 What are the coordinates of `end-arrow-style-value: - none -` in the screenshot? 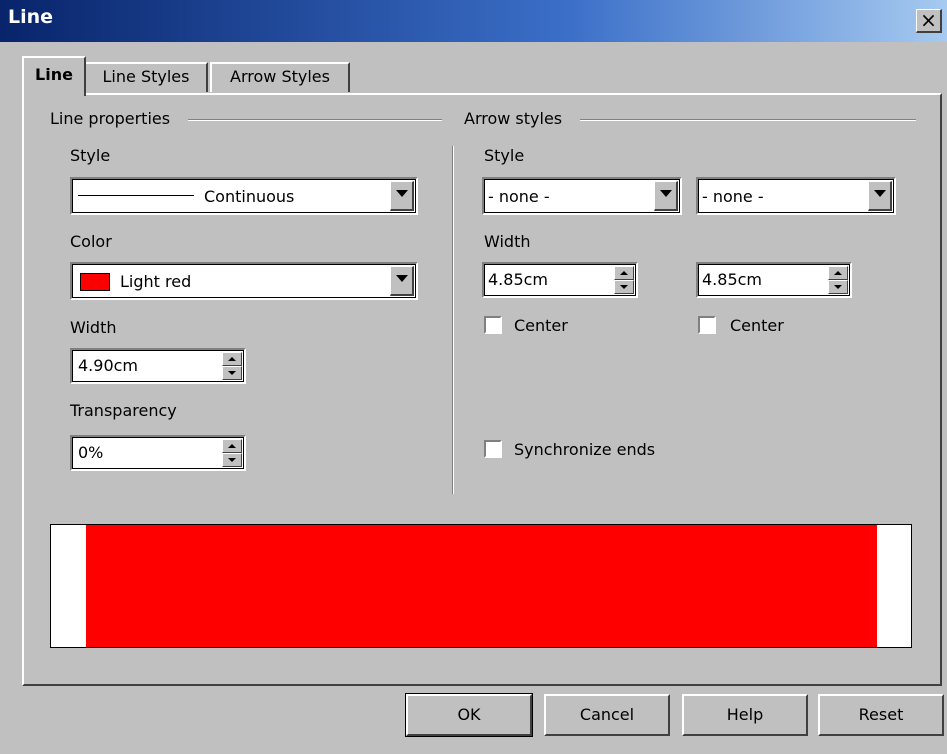 It's located at (733, 196).